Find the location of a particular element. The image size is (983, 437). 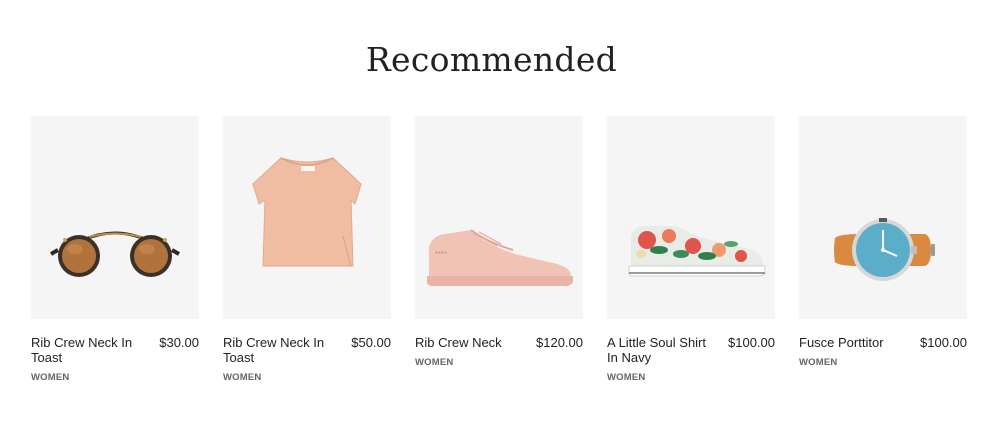

product-price: $50.00 is located at coordinates (371, 342).